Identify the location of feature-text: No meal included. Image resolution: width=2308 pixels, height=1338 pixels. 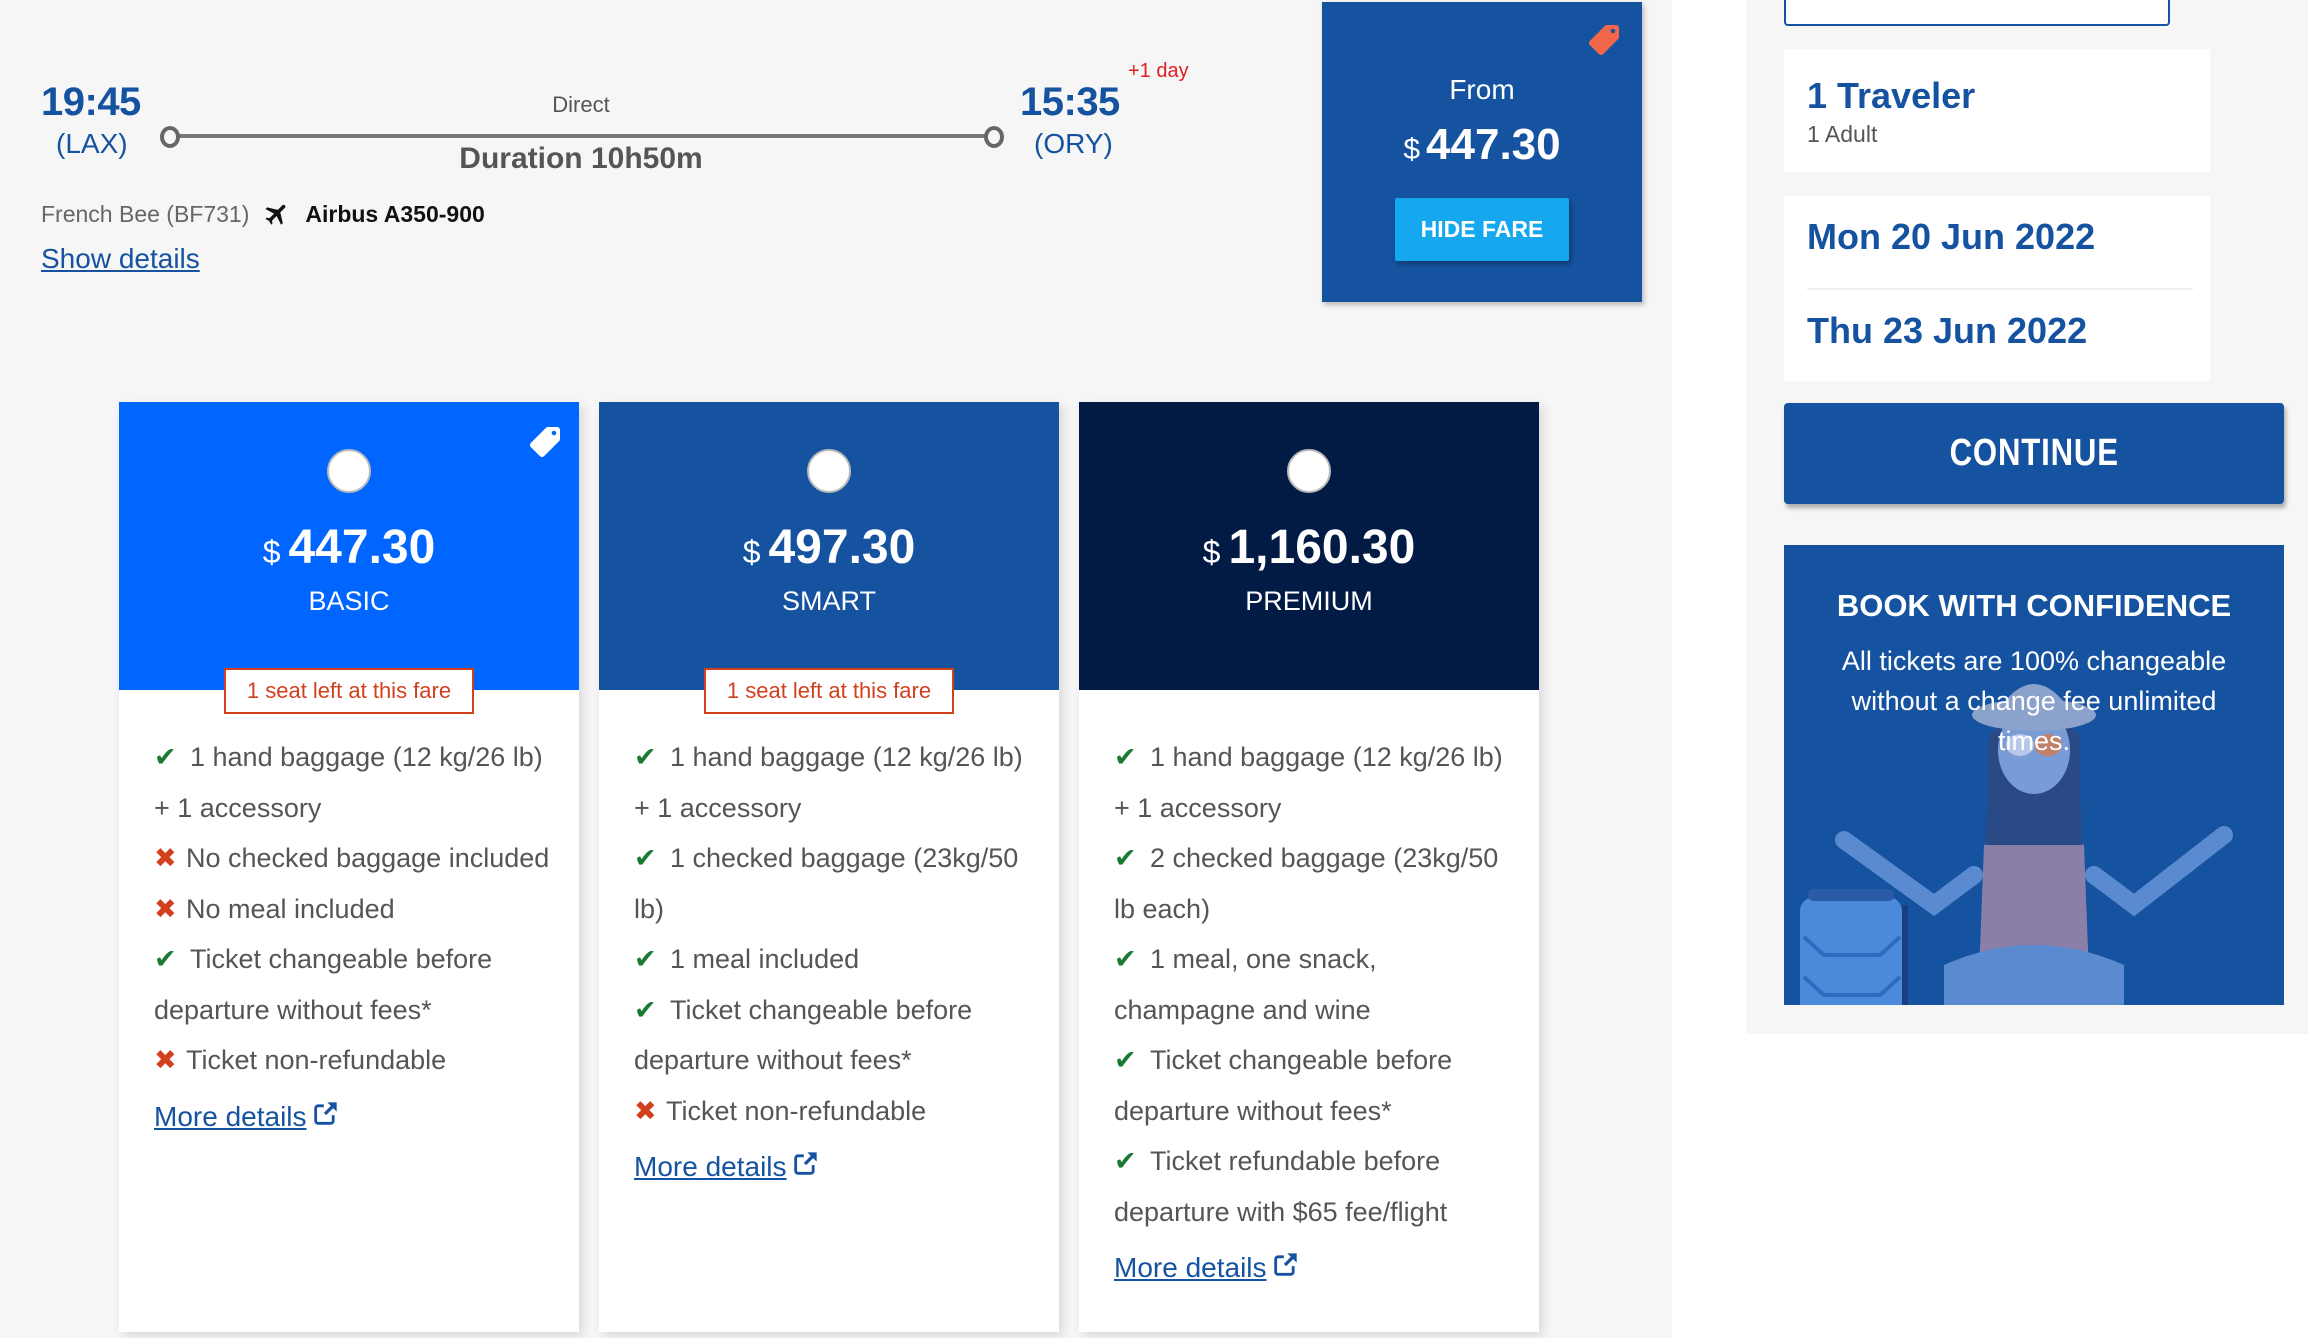
(290, 908).